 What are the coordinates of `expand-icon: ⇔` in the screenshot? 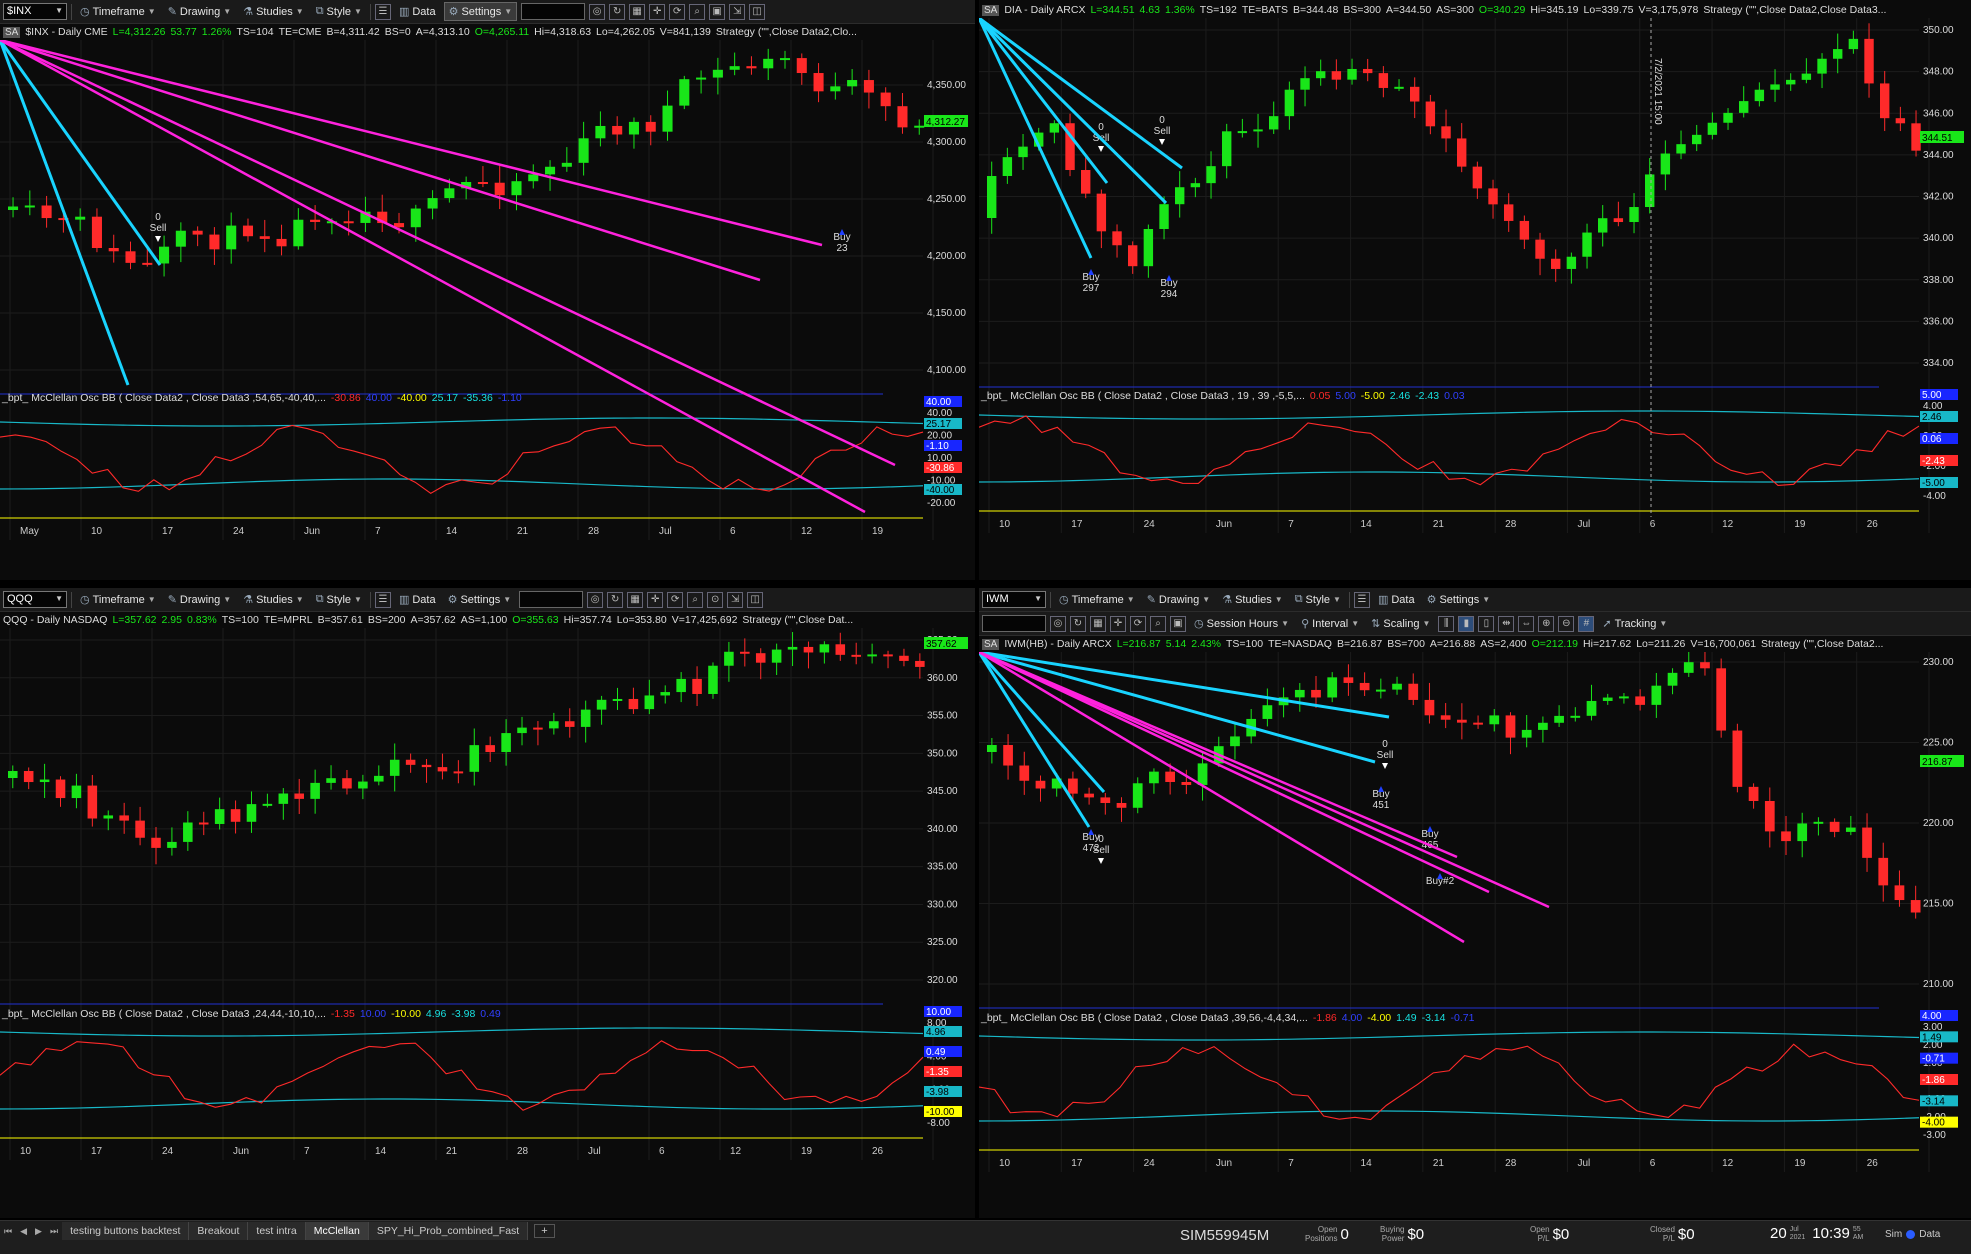 It's located at (1526, 623).